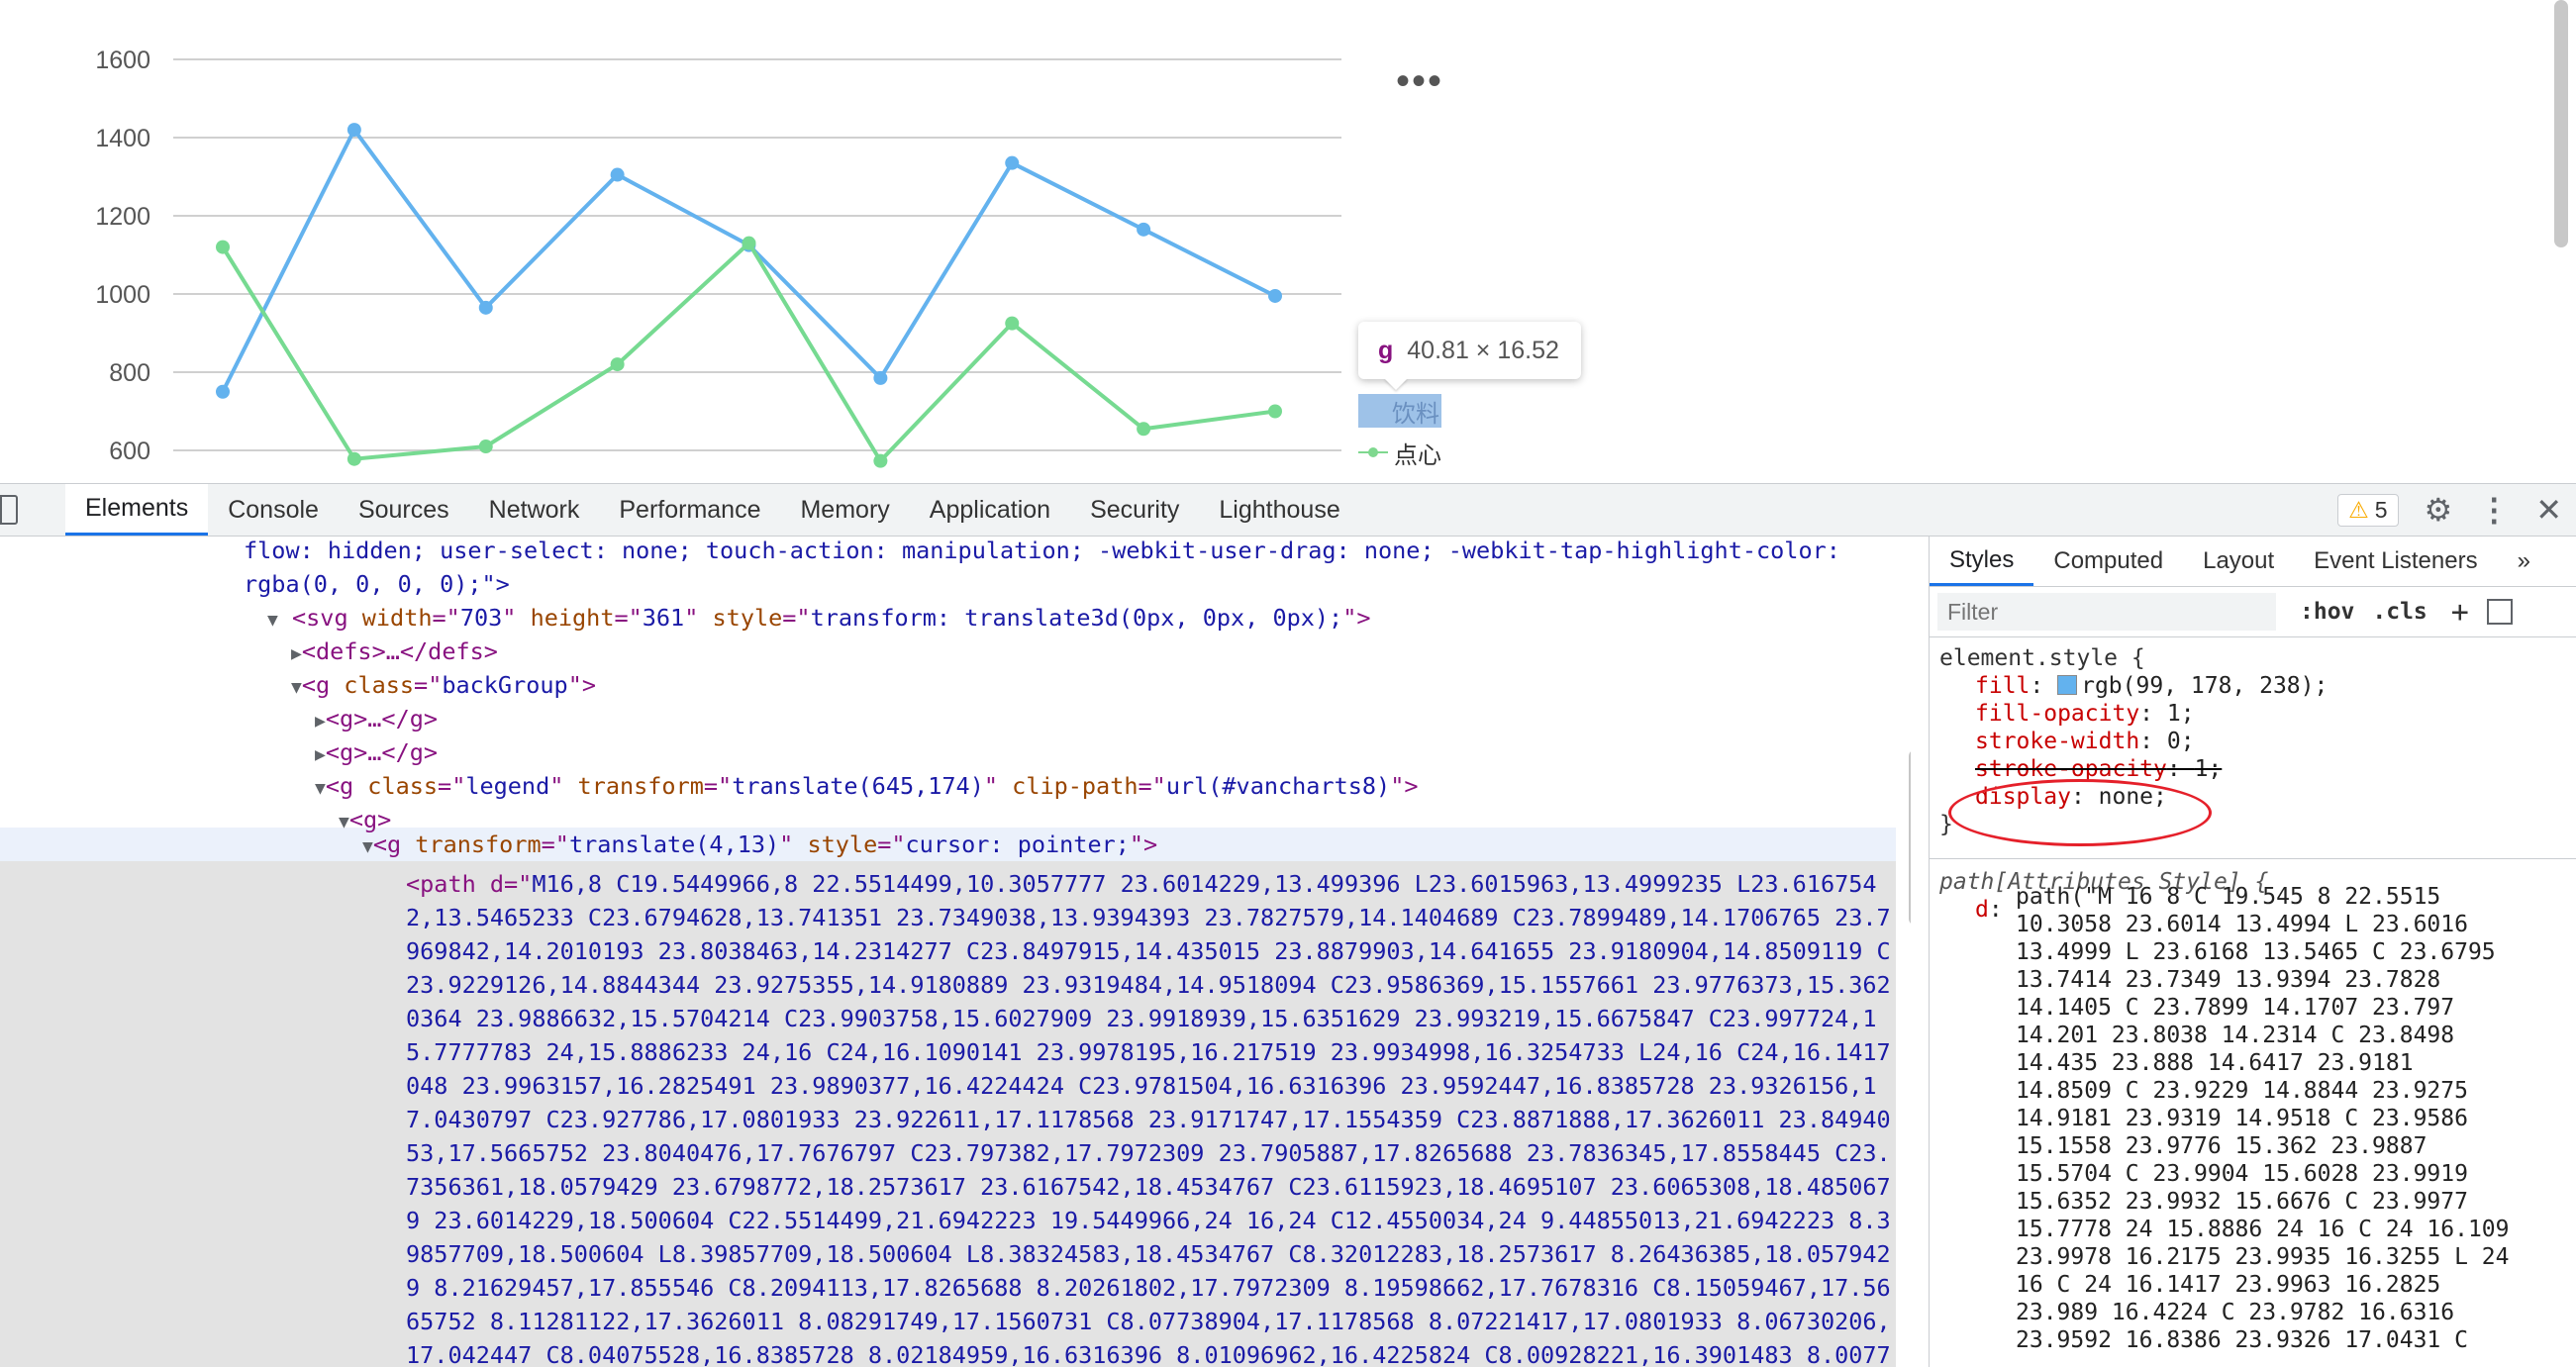 Image resolution: width=2576 pixels, height=1367 pixels. Describe the element at coordinates (690, 510) in the screenshot. I see `tab-performance: Performance` at that location.